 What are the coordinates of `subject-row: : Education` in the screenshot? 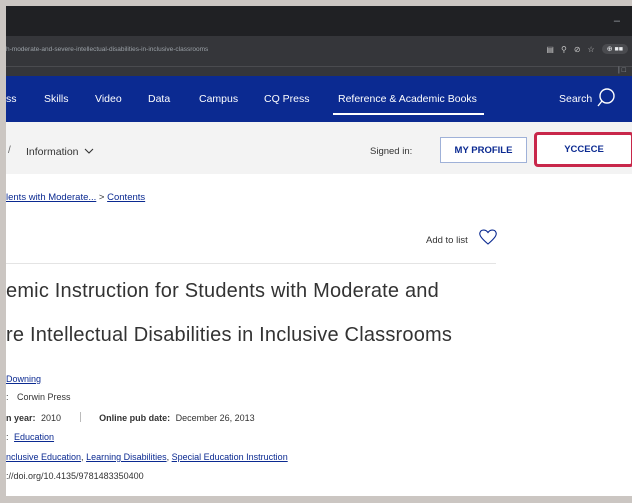 It's located at (30, 437).